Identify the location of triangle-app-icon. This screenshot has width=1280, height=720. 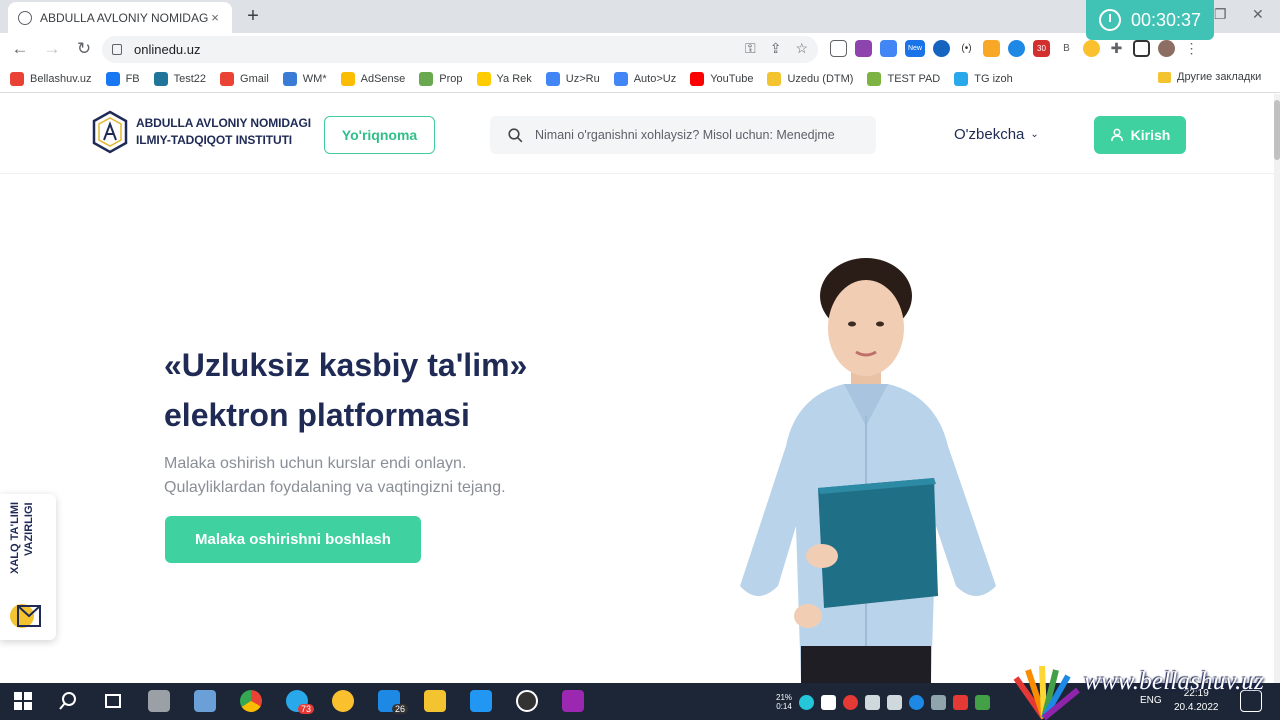
(343, 701).